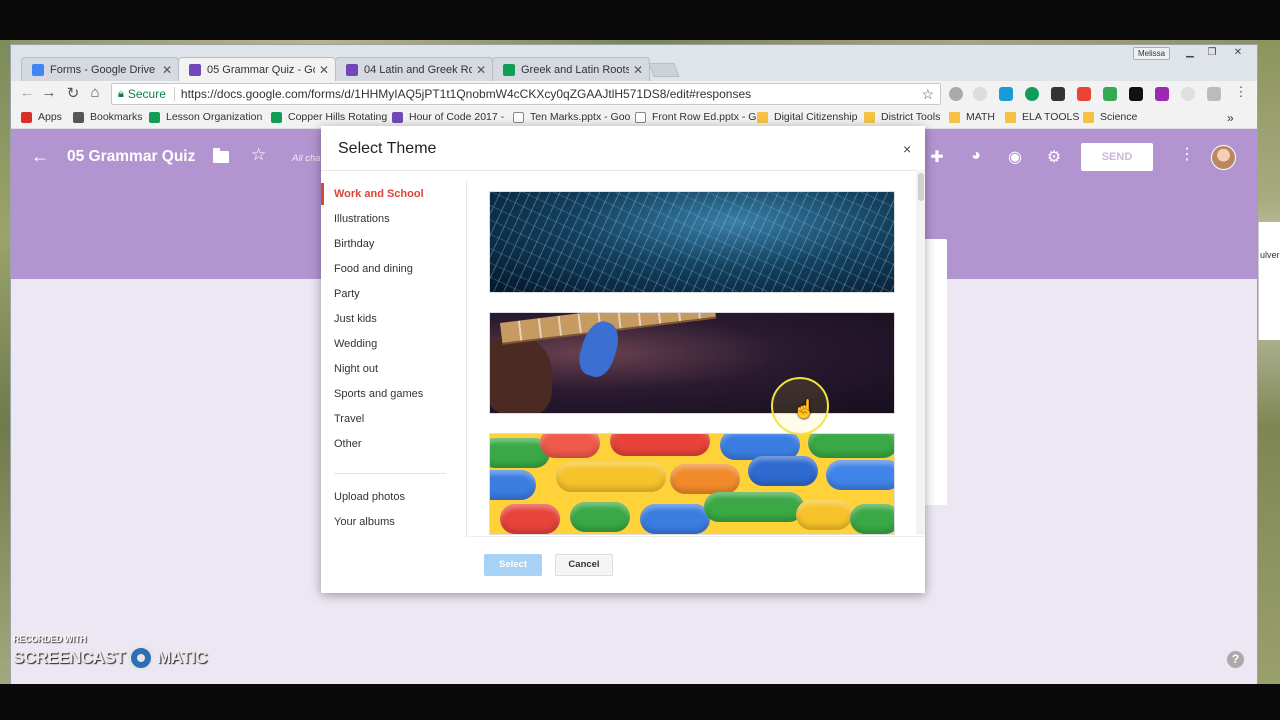 Image resolution: width=1280 pixels, height=720 pixels. What do you see at coordinates (921, 187) in the screenshot?
I see `scrollbar-thumb` at bounding box center [921, 187].